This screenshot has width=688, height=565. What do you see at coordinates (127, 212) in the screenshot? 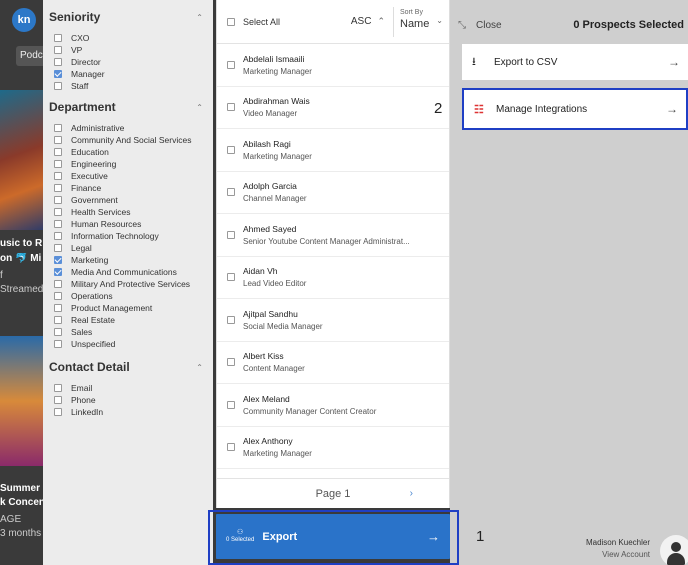
I see `filter-option: Health Services` at bounding box center [127, 212].